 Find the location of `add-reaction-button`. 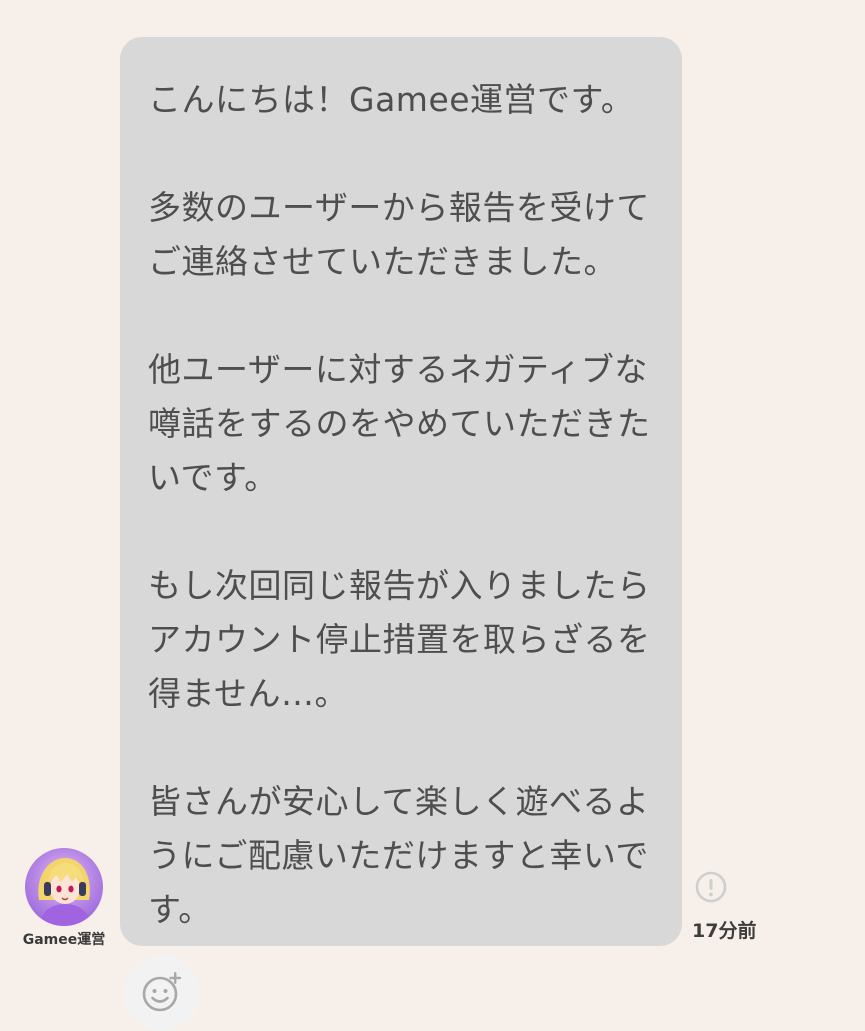

add-reaction-button is located at coordinates (162, 993).